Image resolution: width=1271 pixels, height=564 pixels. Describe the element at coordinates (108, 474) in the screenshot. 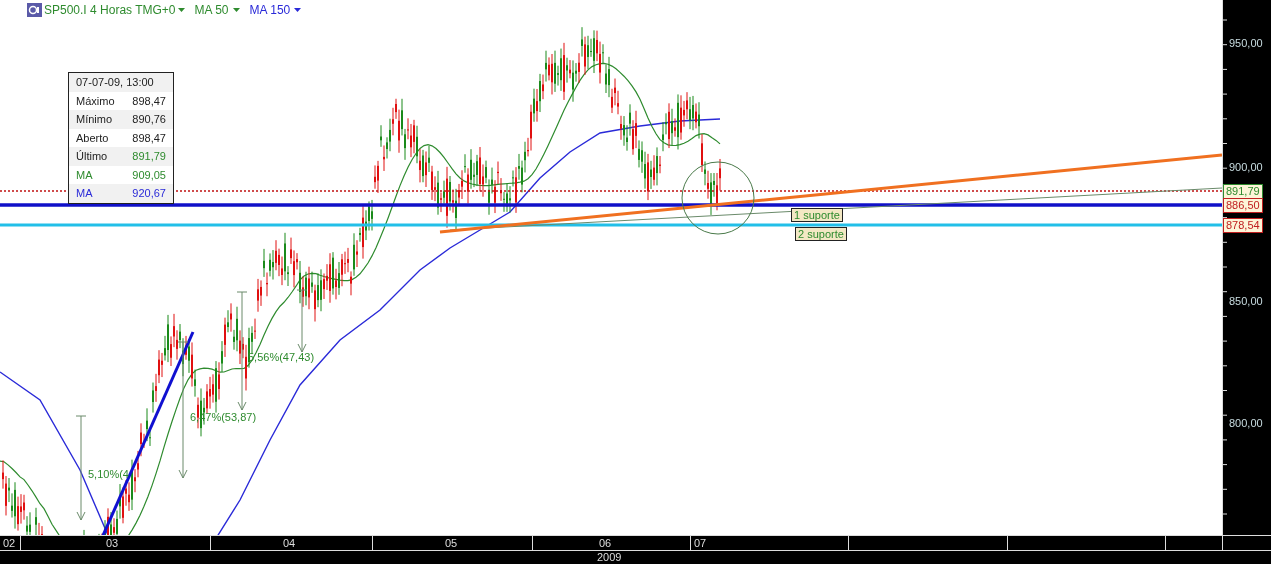

I see `move-percent-label: 5,10%(4` at that location.